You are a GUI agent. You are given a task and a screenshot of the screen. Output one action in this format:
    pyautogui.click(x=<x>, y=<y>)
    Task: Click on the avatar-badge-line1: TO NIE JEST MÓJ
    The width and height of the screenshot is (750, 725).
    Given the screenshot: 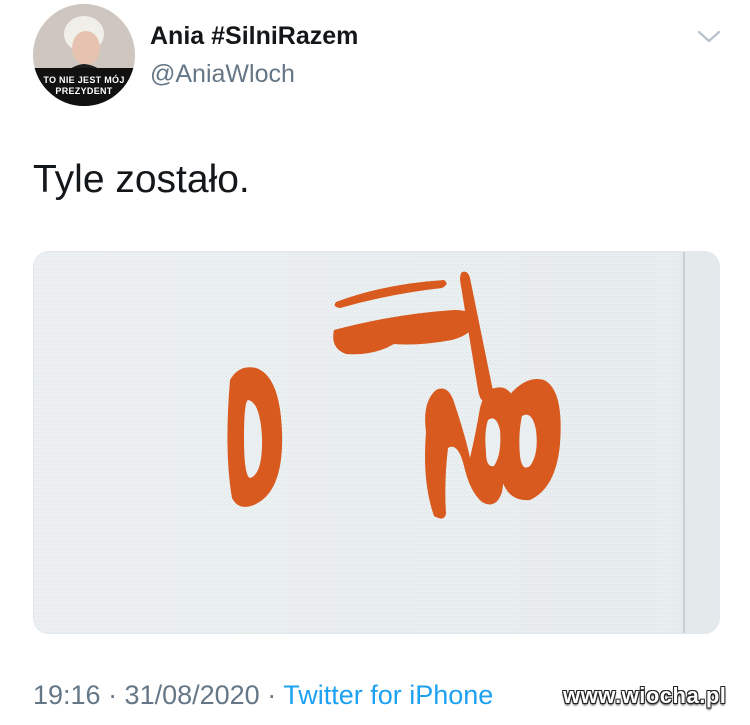 What is the action you would take?
    pyautogui.click(x=84, y=80)
    